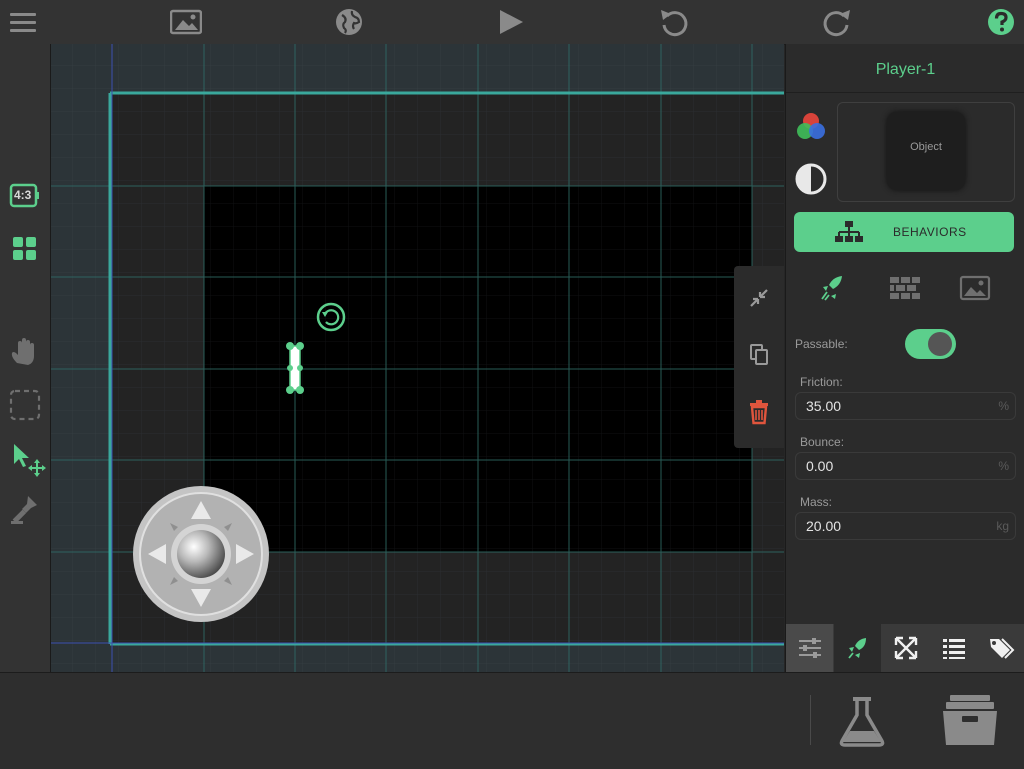 The image size is (1024, 769). I want to click on hand-icon, so click(25, 353).